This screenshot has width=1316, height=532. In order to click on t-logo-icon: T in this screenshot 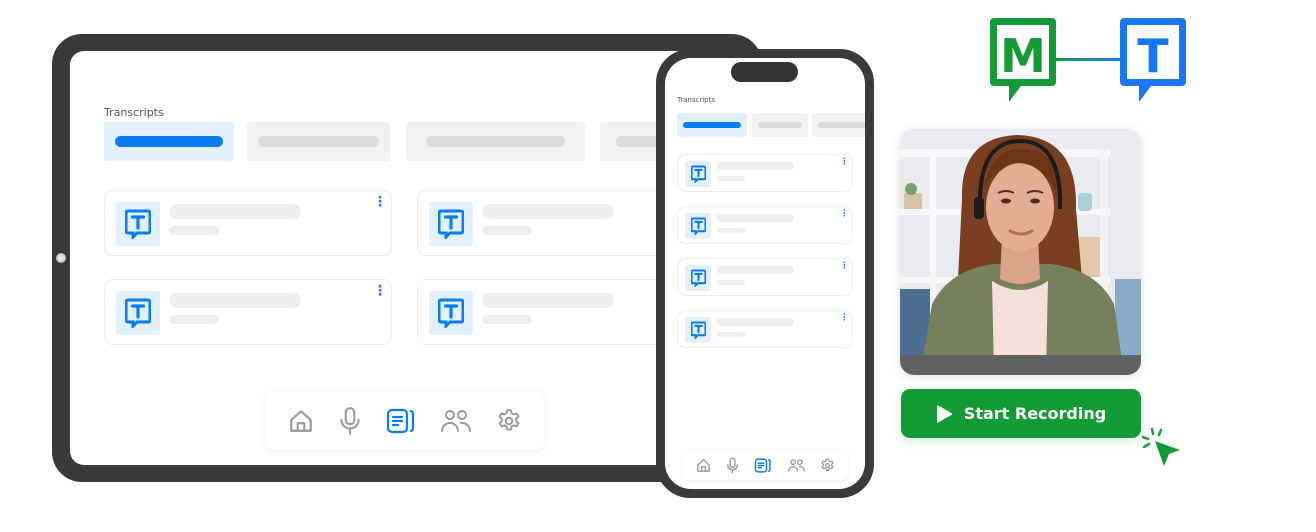, I will do `click(1153, 60)`.